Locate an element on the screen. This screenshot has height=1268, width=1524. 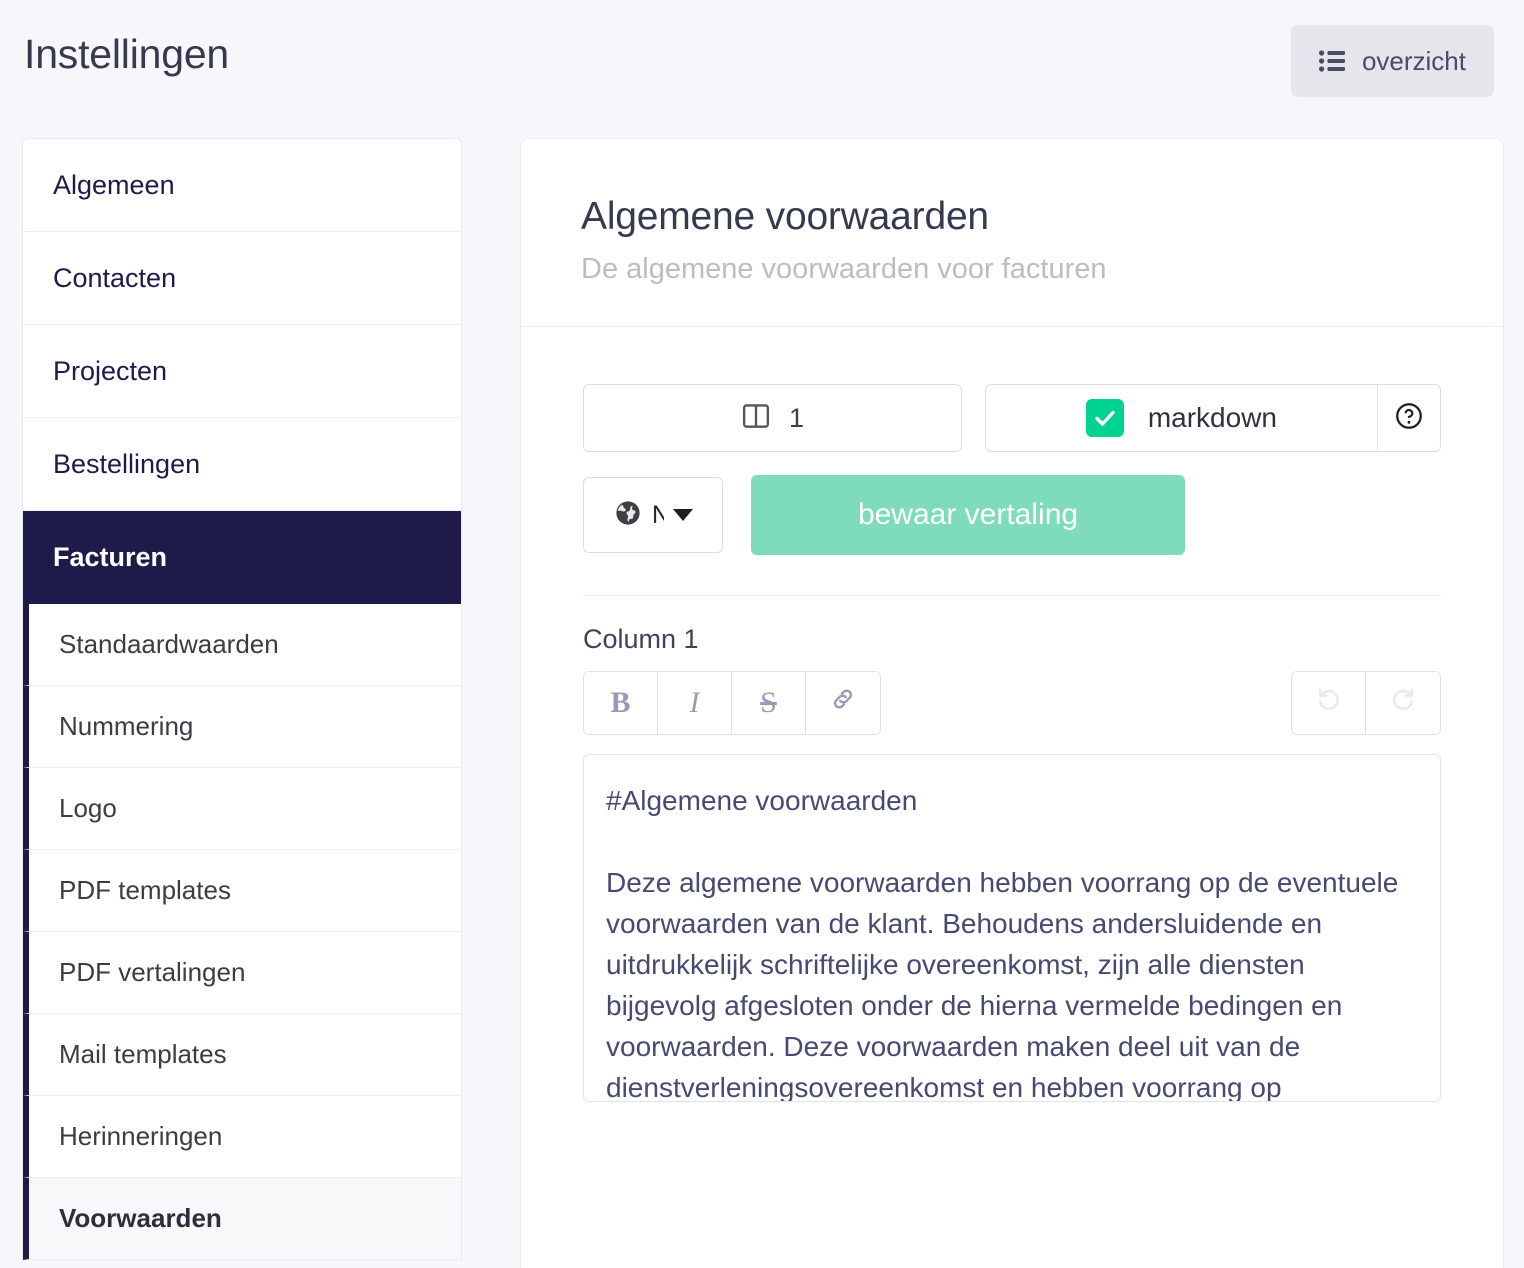
editor-toolbar: B I S is located at coordinates (1012, 703).